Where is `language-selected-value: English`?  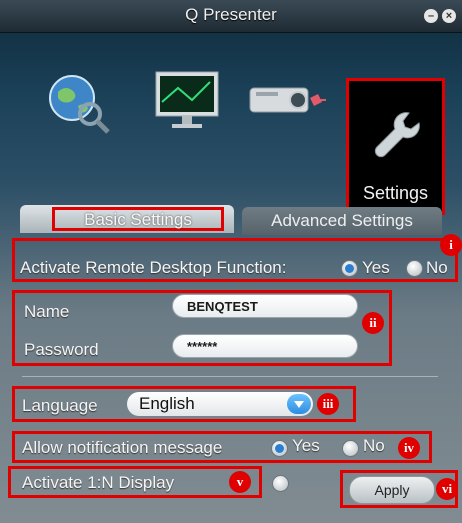
language-selected-value: English is located at coordinates (167, 403).